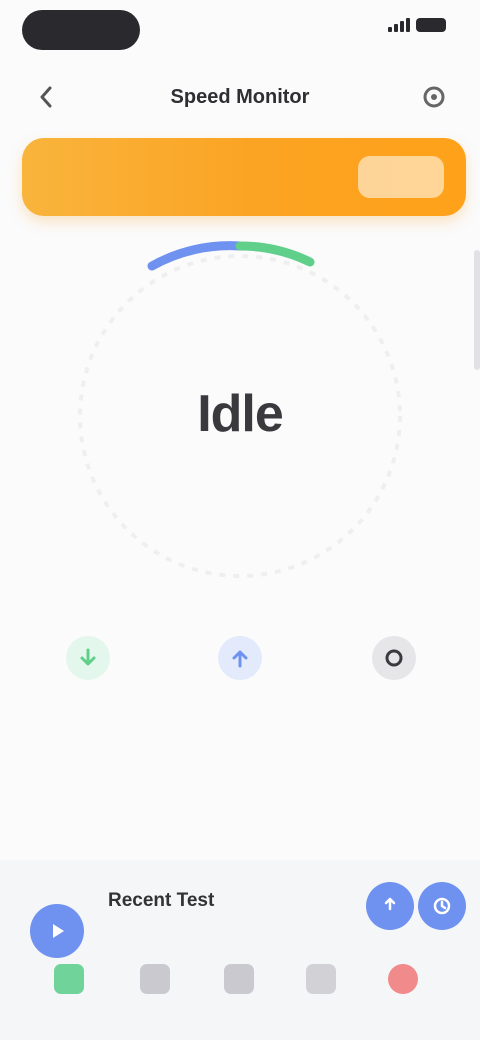 This screenshot has width=480, height=1040. Describe the element at coordinates (477, 310) in the screenshot. I see `scrollbar` at that location.